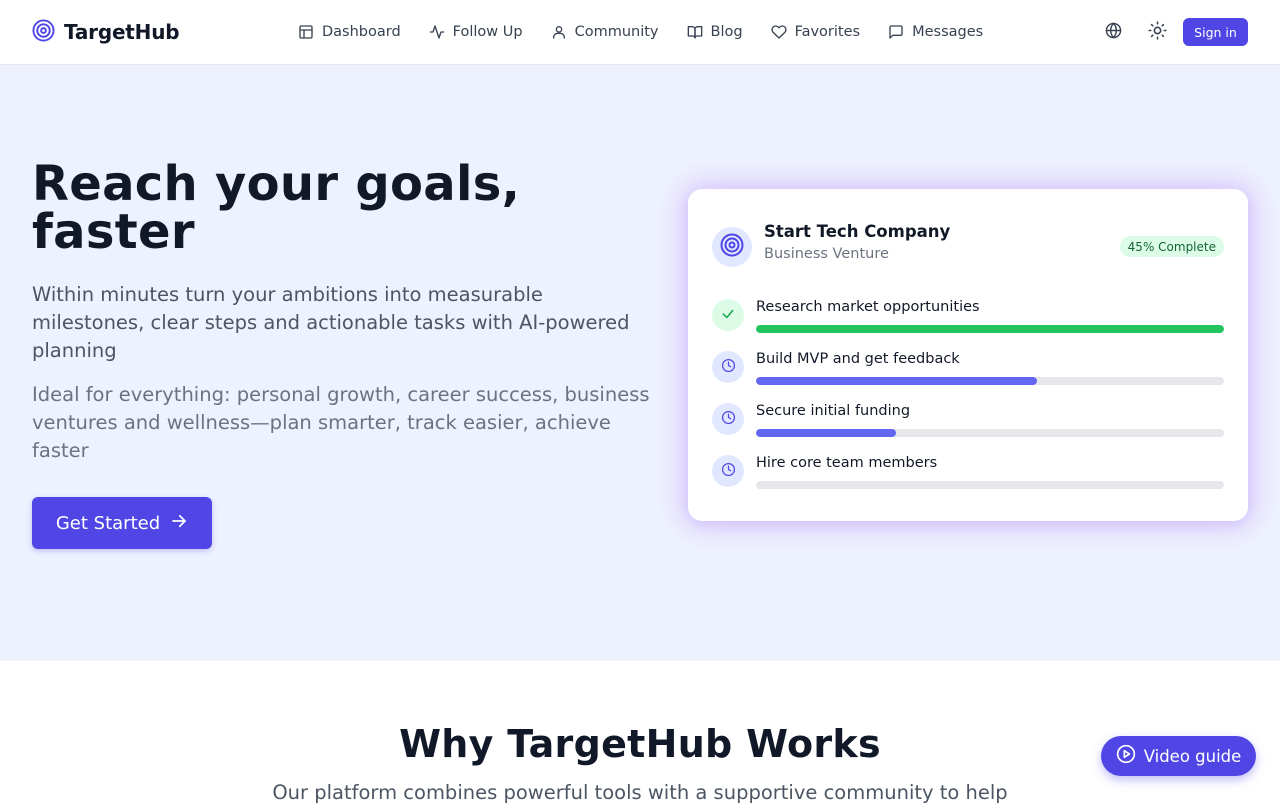 This screenshot has width=1280, height=804. I want to click on heart-icon, so click(778, 32).